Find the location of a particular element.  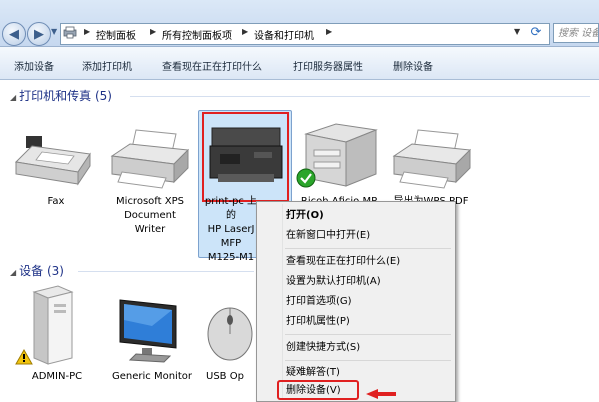

selection-red-frame is located at coordinates (245, 157).